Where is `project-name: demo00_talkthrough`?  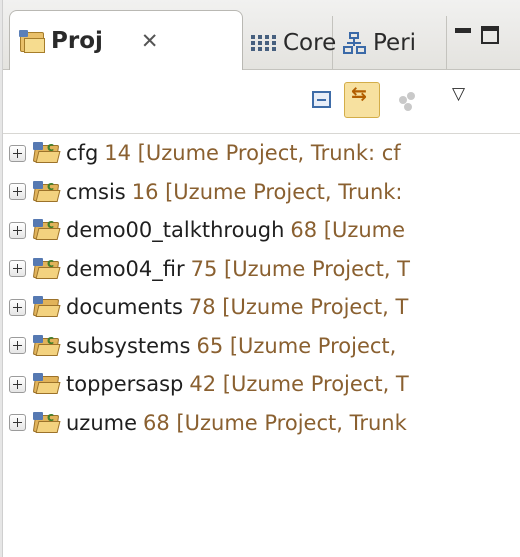
project-name: demo00_talkthrough is located at coordinates (175, 230).